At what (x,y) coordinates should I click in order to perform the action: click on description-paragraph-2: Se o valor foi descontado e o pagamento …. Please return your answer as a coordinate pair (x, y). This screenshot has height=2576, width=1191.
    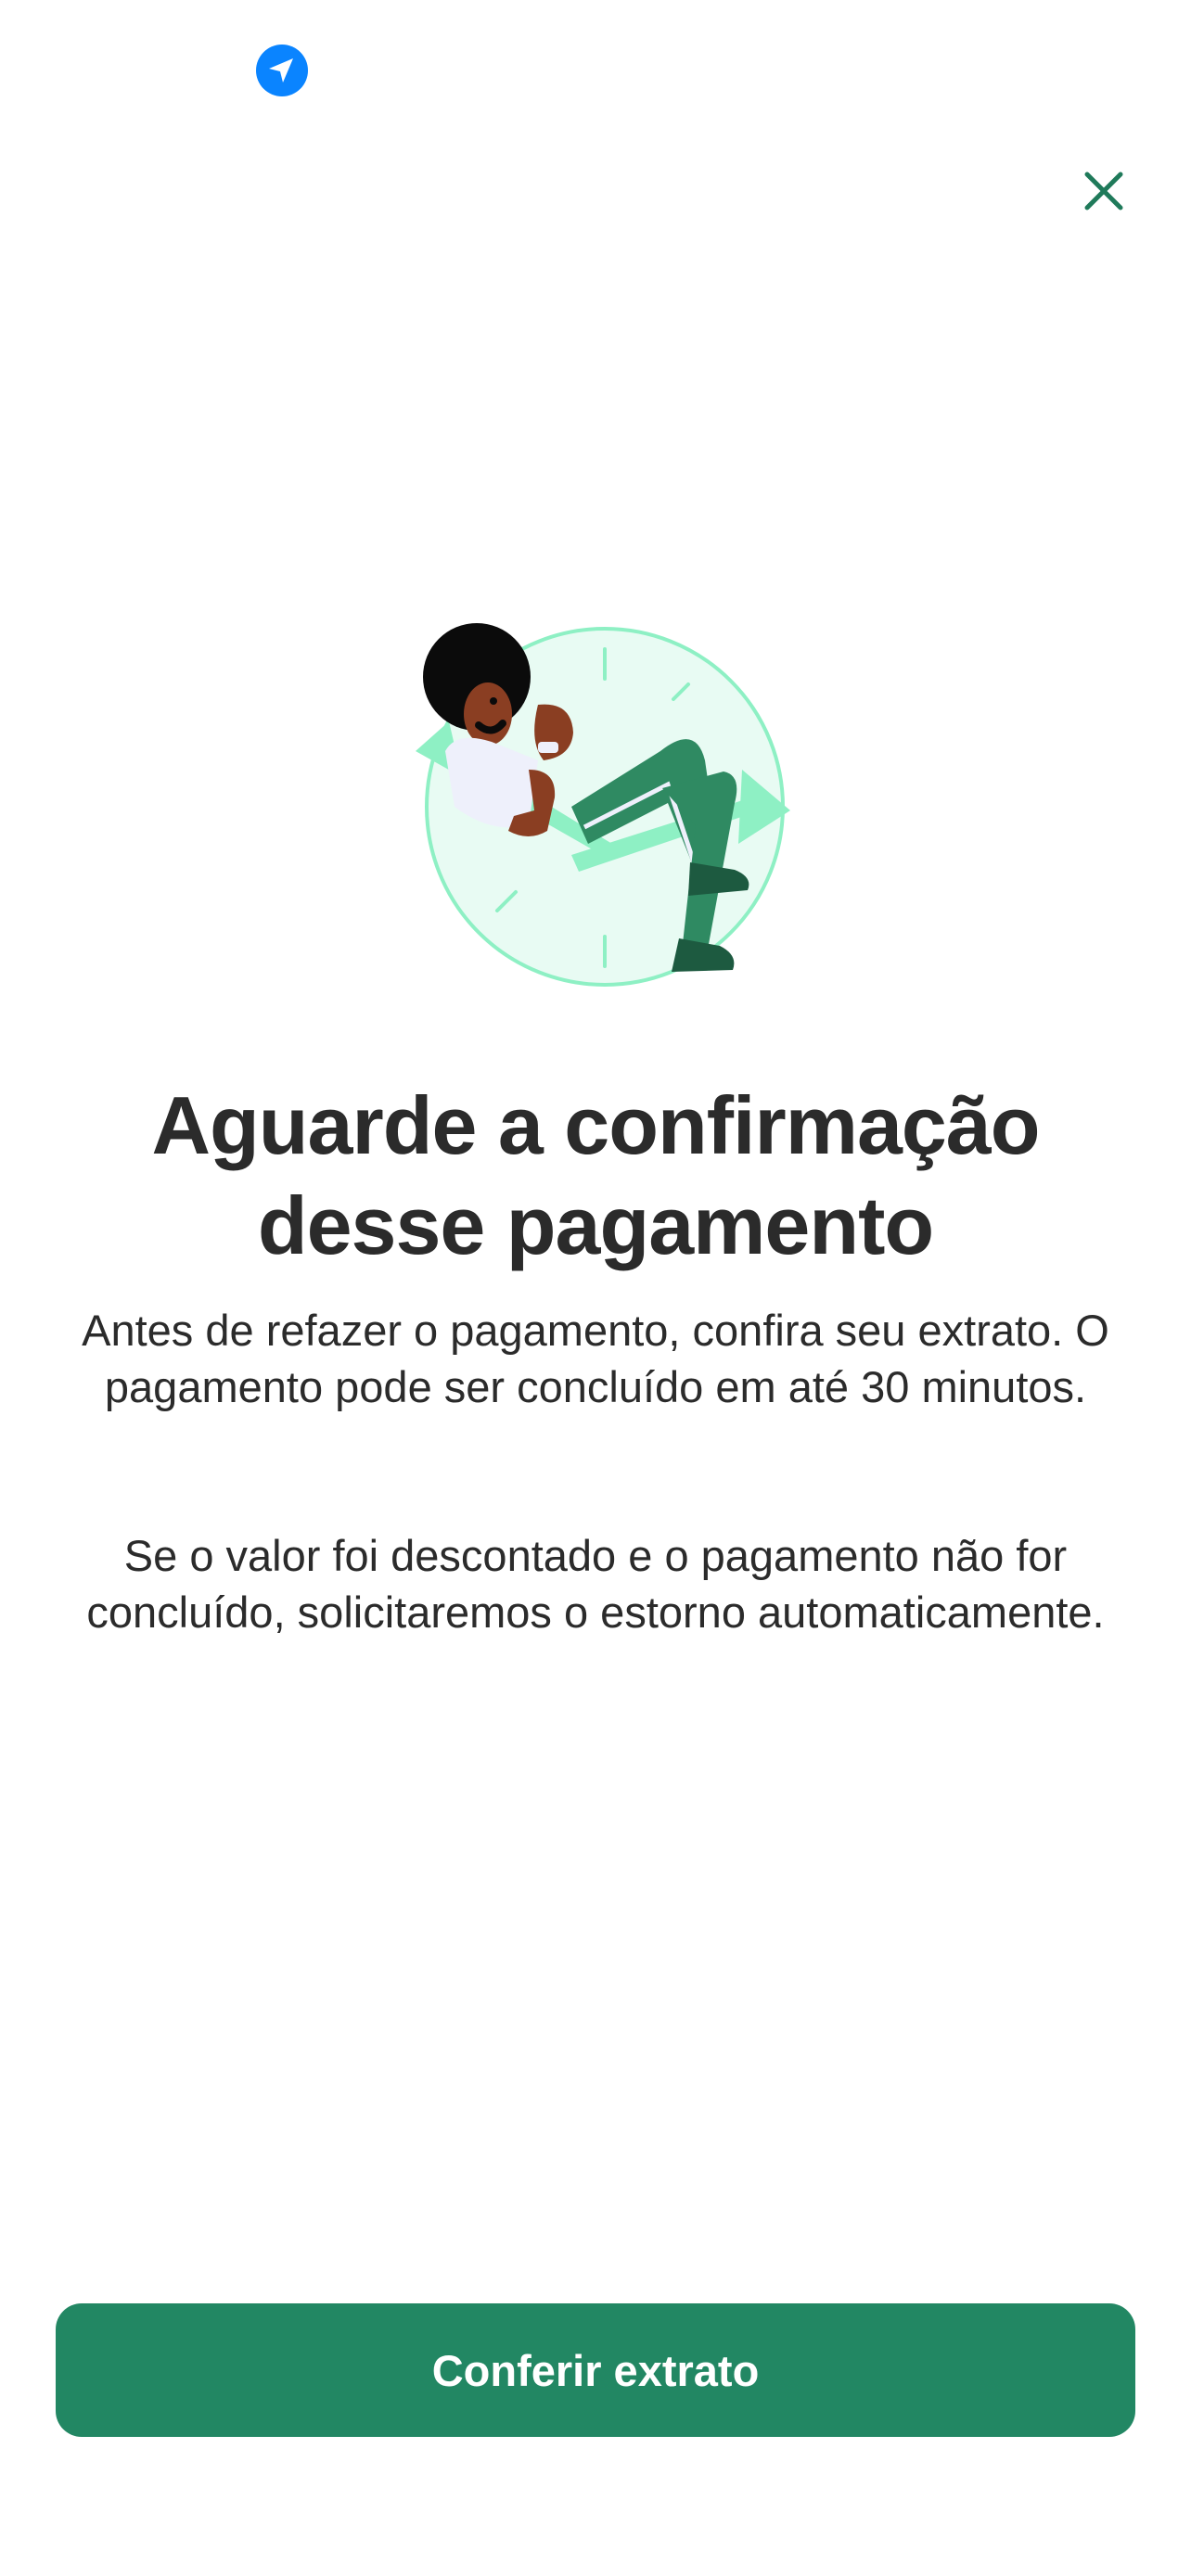
    Looking at the image, I should click on (595, 1584).